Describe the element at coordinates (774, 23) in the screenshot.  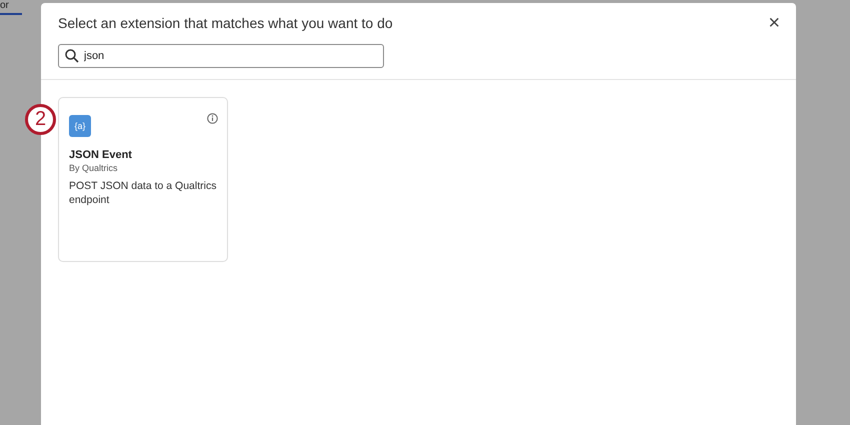
I see `close-button: ×` at that location.